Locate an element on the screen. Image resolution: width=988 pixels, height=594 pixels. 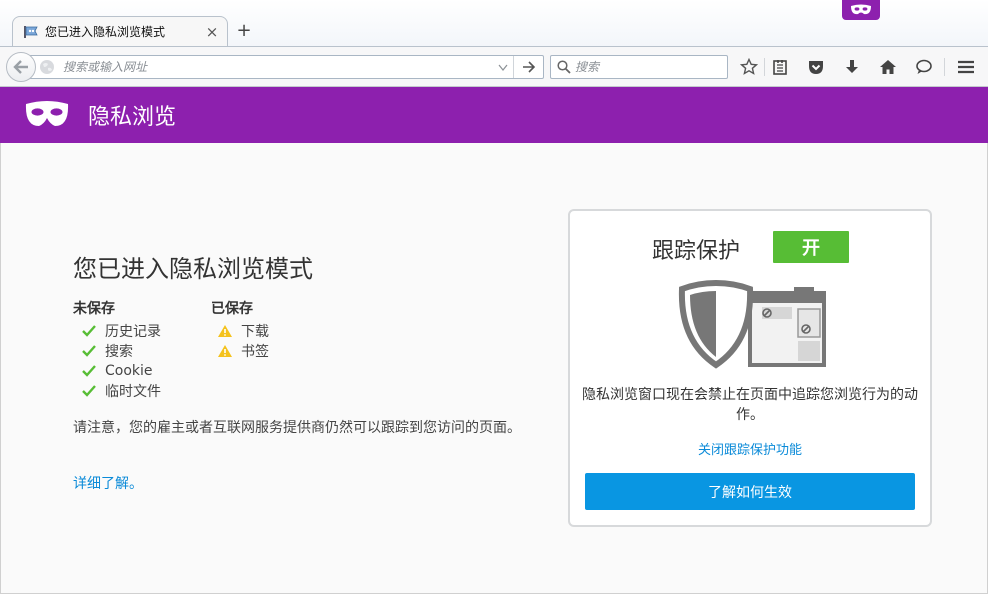
learn-more-link: 详细了解。 is located at coordinates (108, 483).